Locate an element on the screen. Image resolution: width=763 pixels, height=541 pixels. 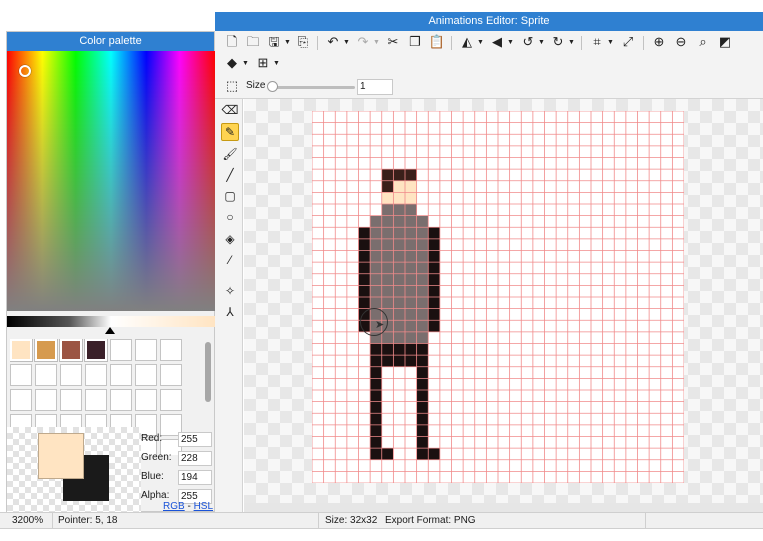
rotate-right-caret-icon: ▼ is located at coordinates (571, 42).